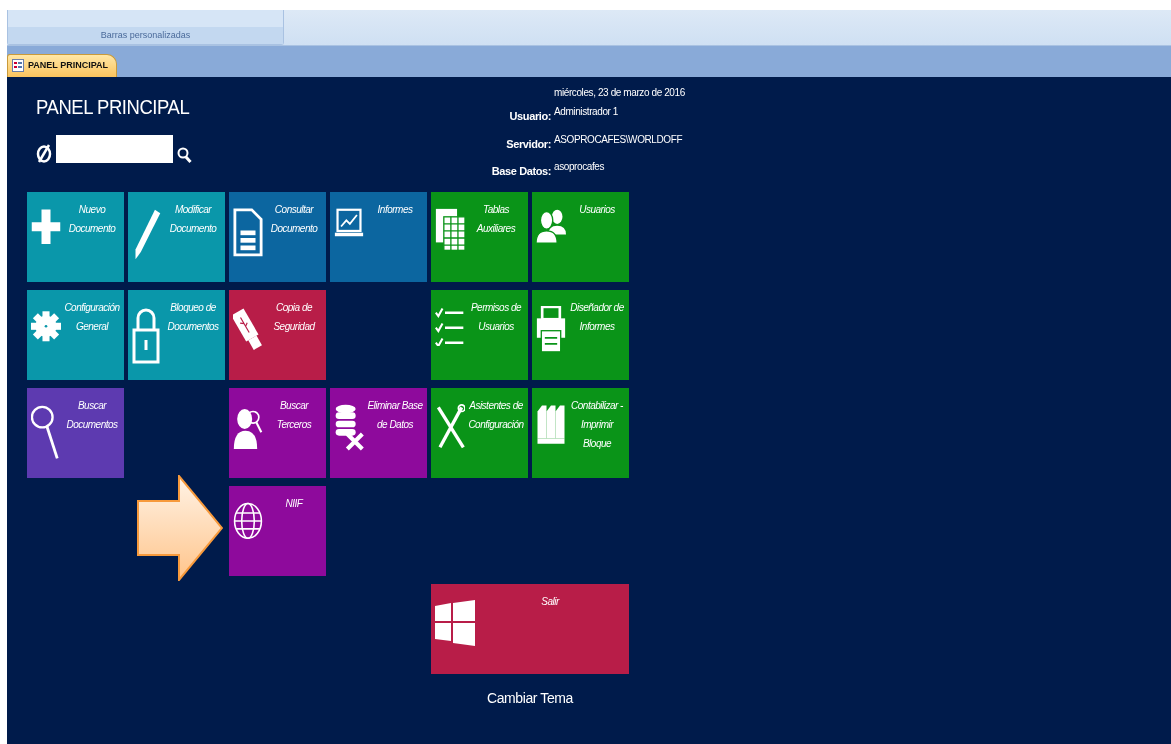 Image resolution: width=1171 pixels, height=744 pixels. Describe the element at coordinates (450, 326) in the screenshot. I see `checklist-icon` at that location.